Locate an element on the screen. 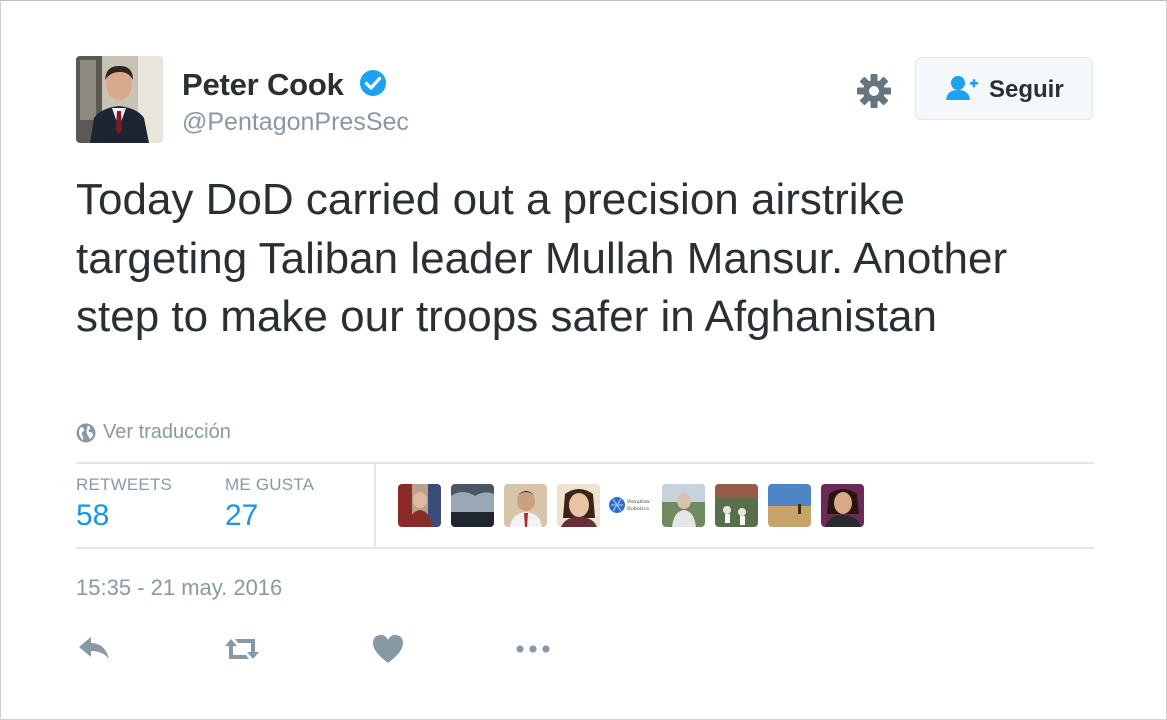 The image size is (1167, 720). stats-top-divider is located at coordinates (585, 463).